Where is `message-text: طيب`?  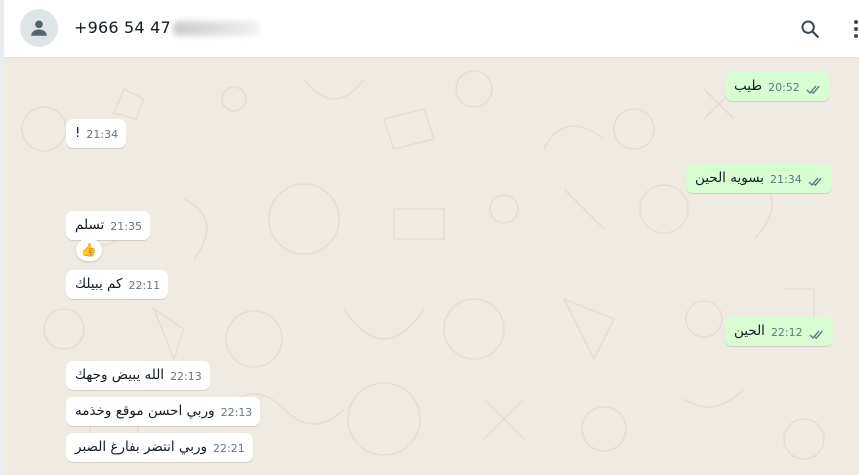 message-text: طيب is located at coordinates (748, 86).